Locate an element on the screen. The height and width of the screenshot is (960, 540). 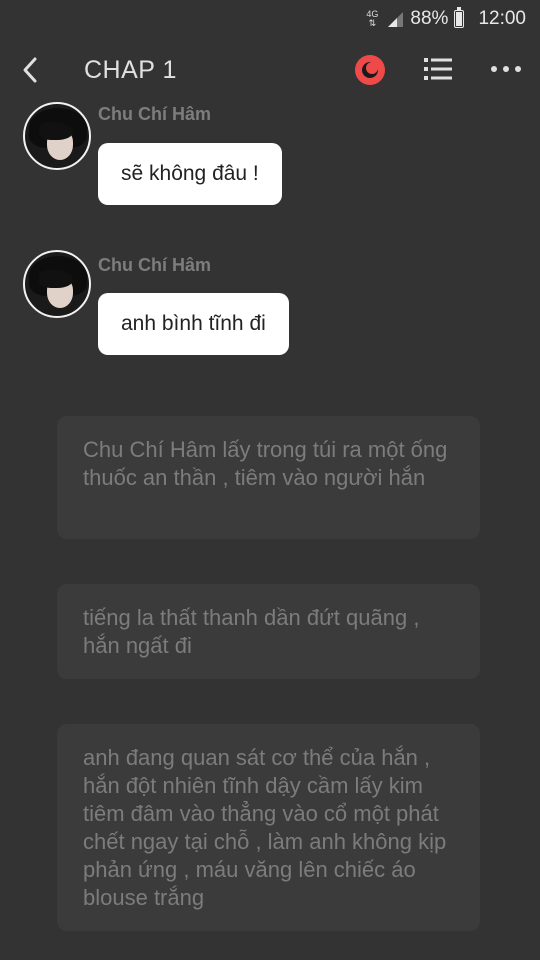
record-button is located at coordinates (370, 70).